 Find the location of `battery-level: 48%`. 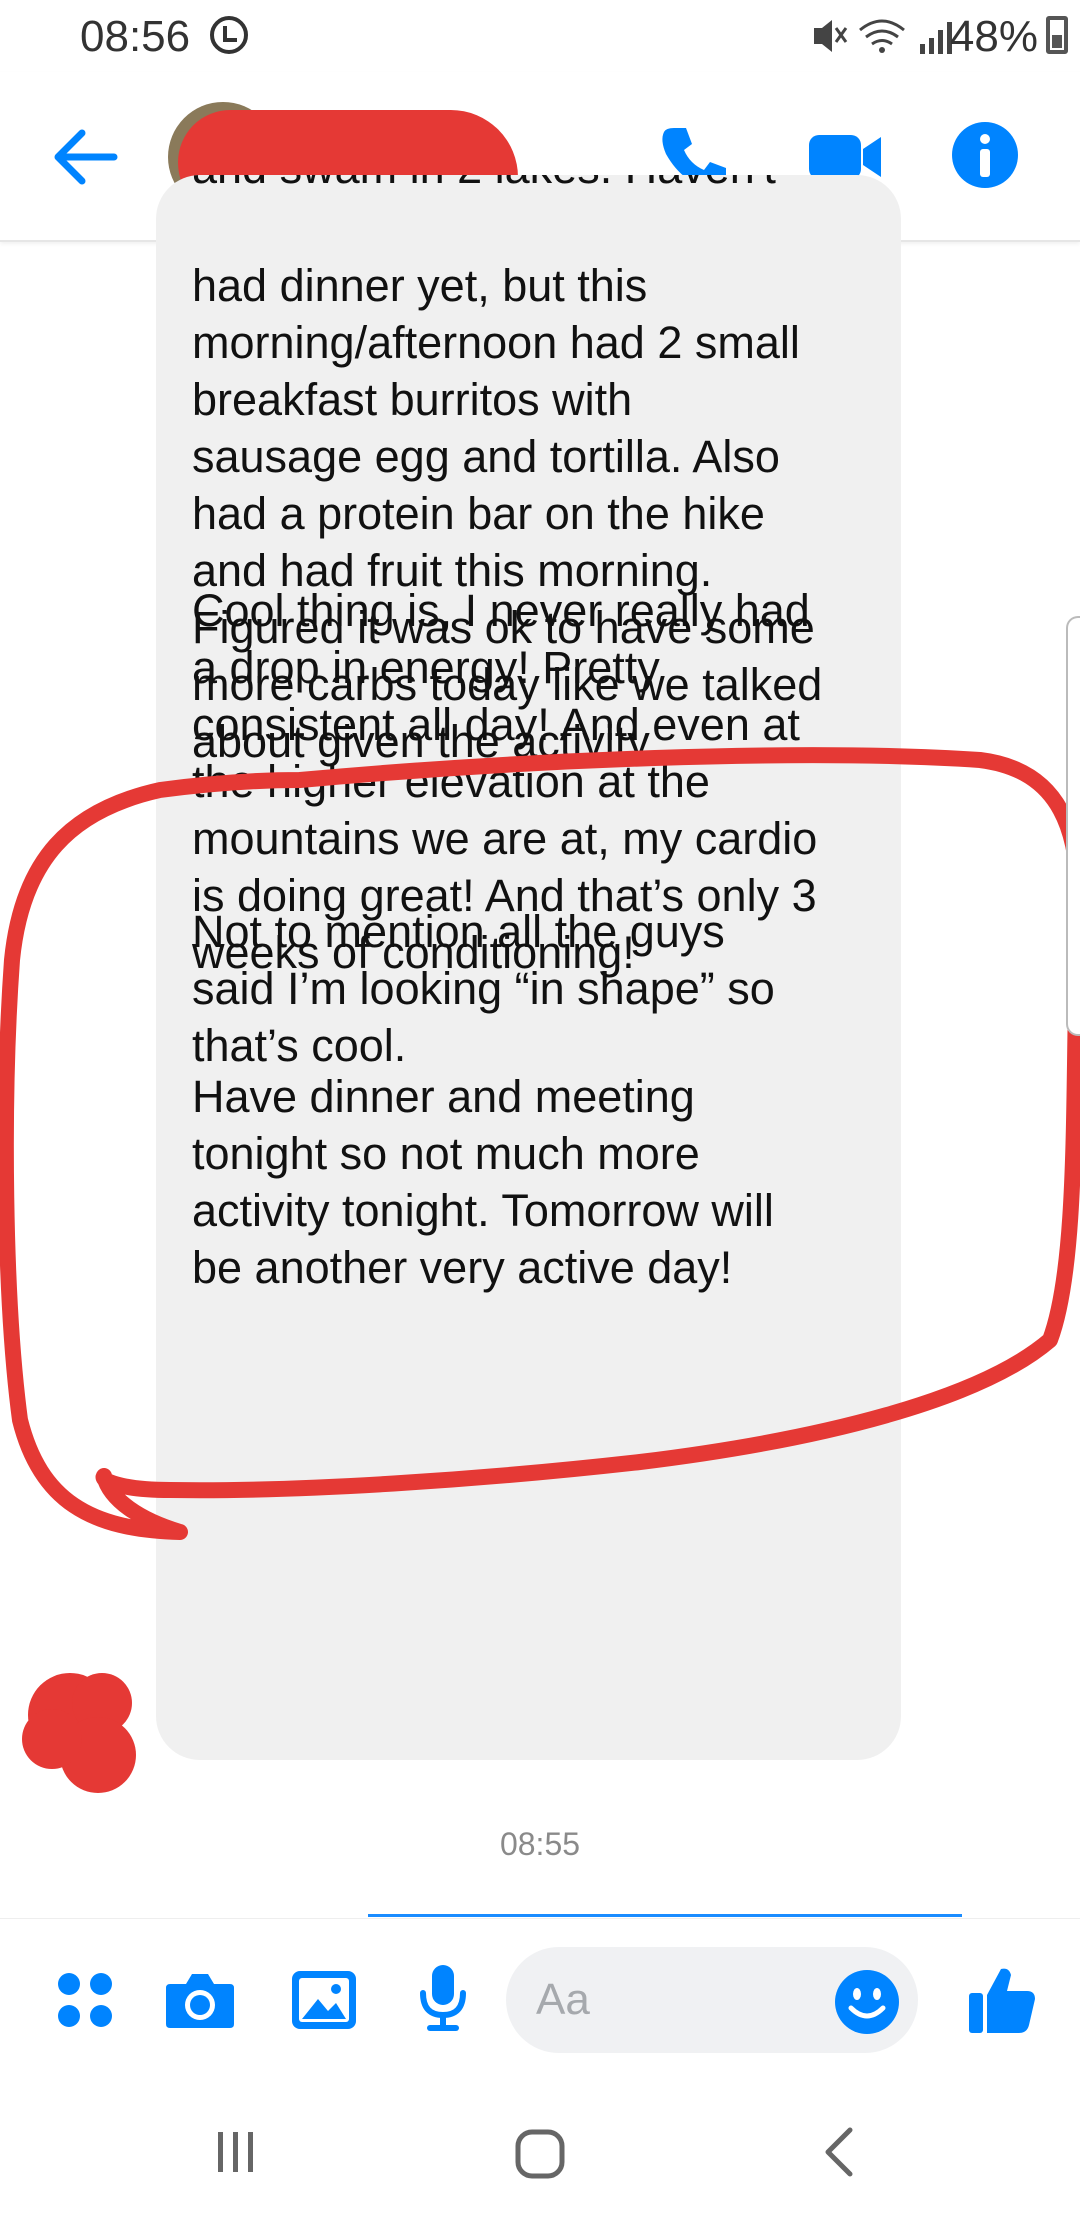

battery-level: 48% is located at coordinates (993, 36).